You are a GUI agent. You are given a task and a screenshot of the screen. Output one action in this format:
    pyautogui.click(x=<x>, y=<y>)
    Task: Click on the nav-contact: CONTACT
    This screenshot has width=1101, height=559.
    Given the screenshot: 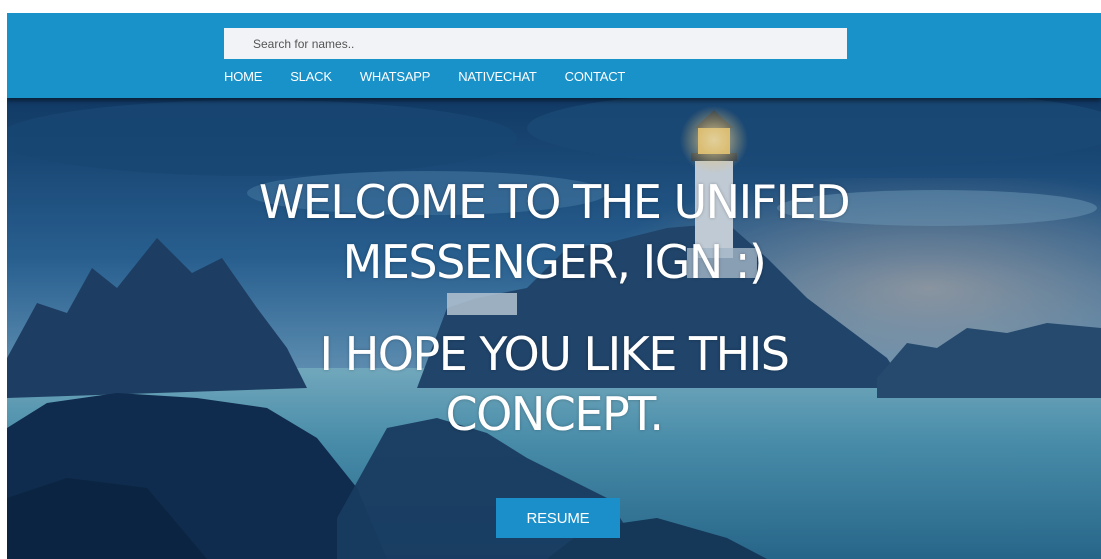 What is the action you would take?
    pyautogui.click(x=595, y=78)
    